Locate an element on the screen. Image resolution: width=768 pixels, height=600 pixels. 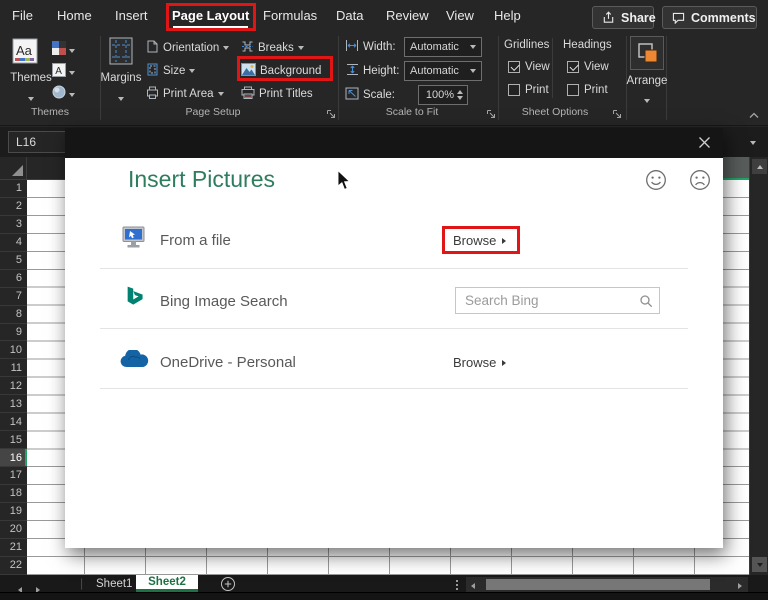
arrow-right-icon is located at coordinates (504, 362).